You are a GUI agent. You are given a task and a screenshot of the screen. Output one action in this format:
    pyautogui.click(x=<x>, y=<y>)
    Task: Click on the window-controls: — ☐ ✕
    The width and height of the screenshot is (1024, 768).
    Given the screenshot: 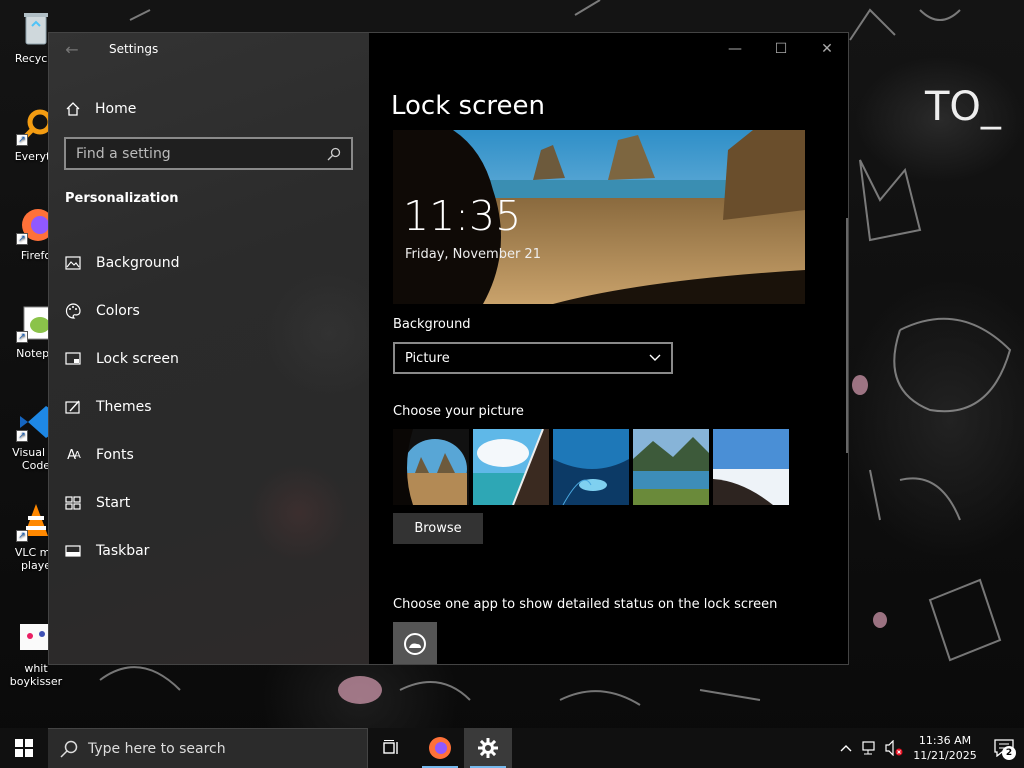 What is the action you would take?
    pyautogui.click(x=780, y=49)
    